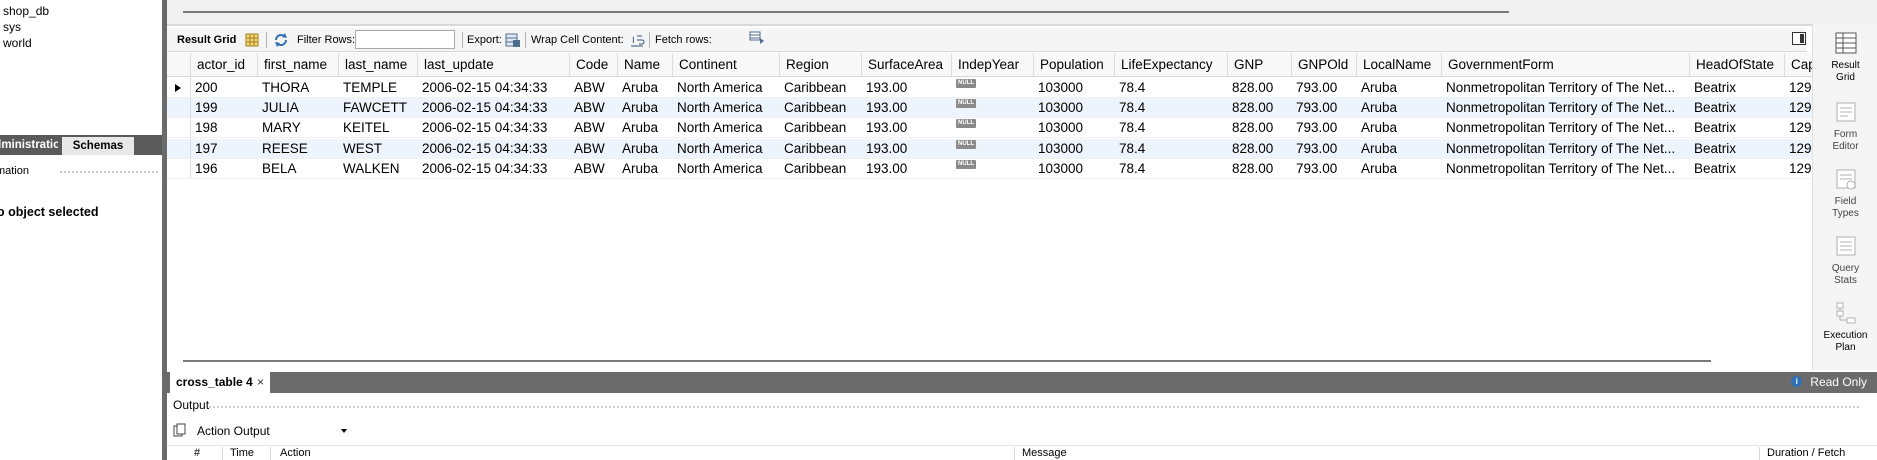  I want to click on column-header-first-name: first_name, so click(298, 65).